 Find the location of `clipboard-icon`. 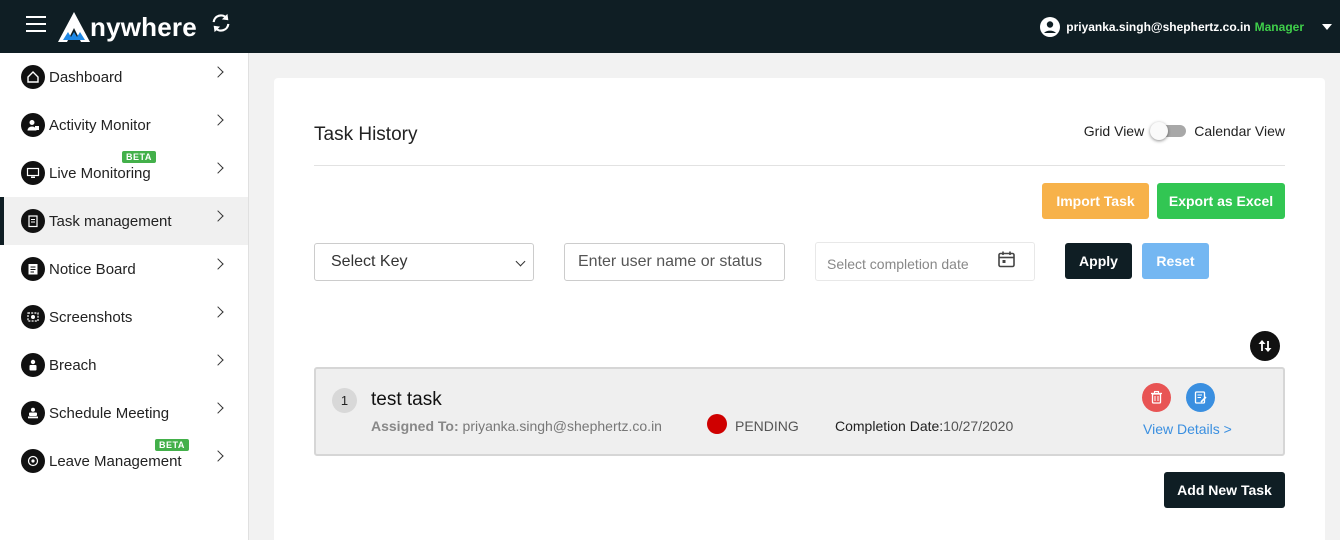

clipboard-icon is located at coordinates (33, 221).